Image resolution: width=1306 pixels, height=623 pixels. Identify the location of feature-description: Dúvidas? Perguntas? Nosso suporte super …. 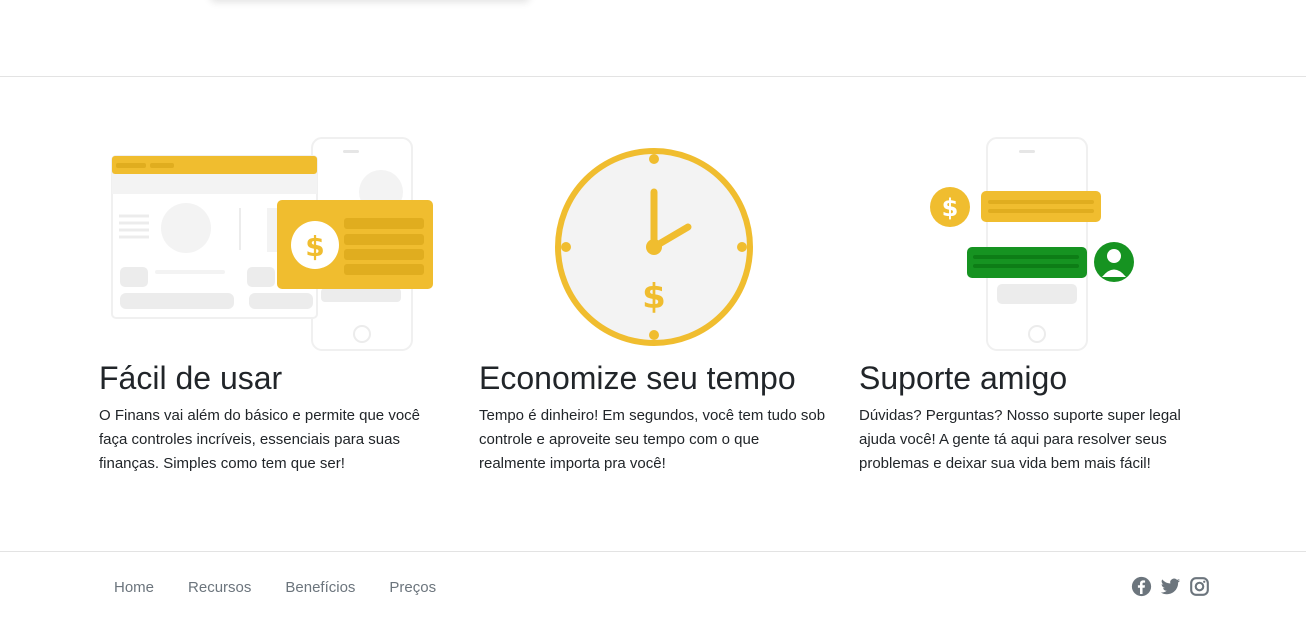
(1020, 439).